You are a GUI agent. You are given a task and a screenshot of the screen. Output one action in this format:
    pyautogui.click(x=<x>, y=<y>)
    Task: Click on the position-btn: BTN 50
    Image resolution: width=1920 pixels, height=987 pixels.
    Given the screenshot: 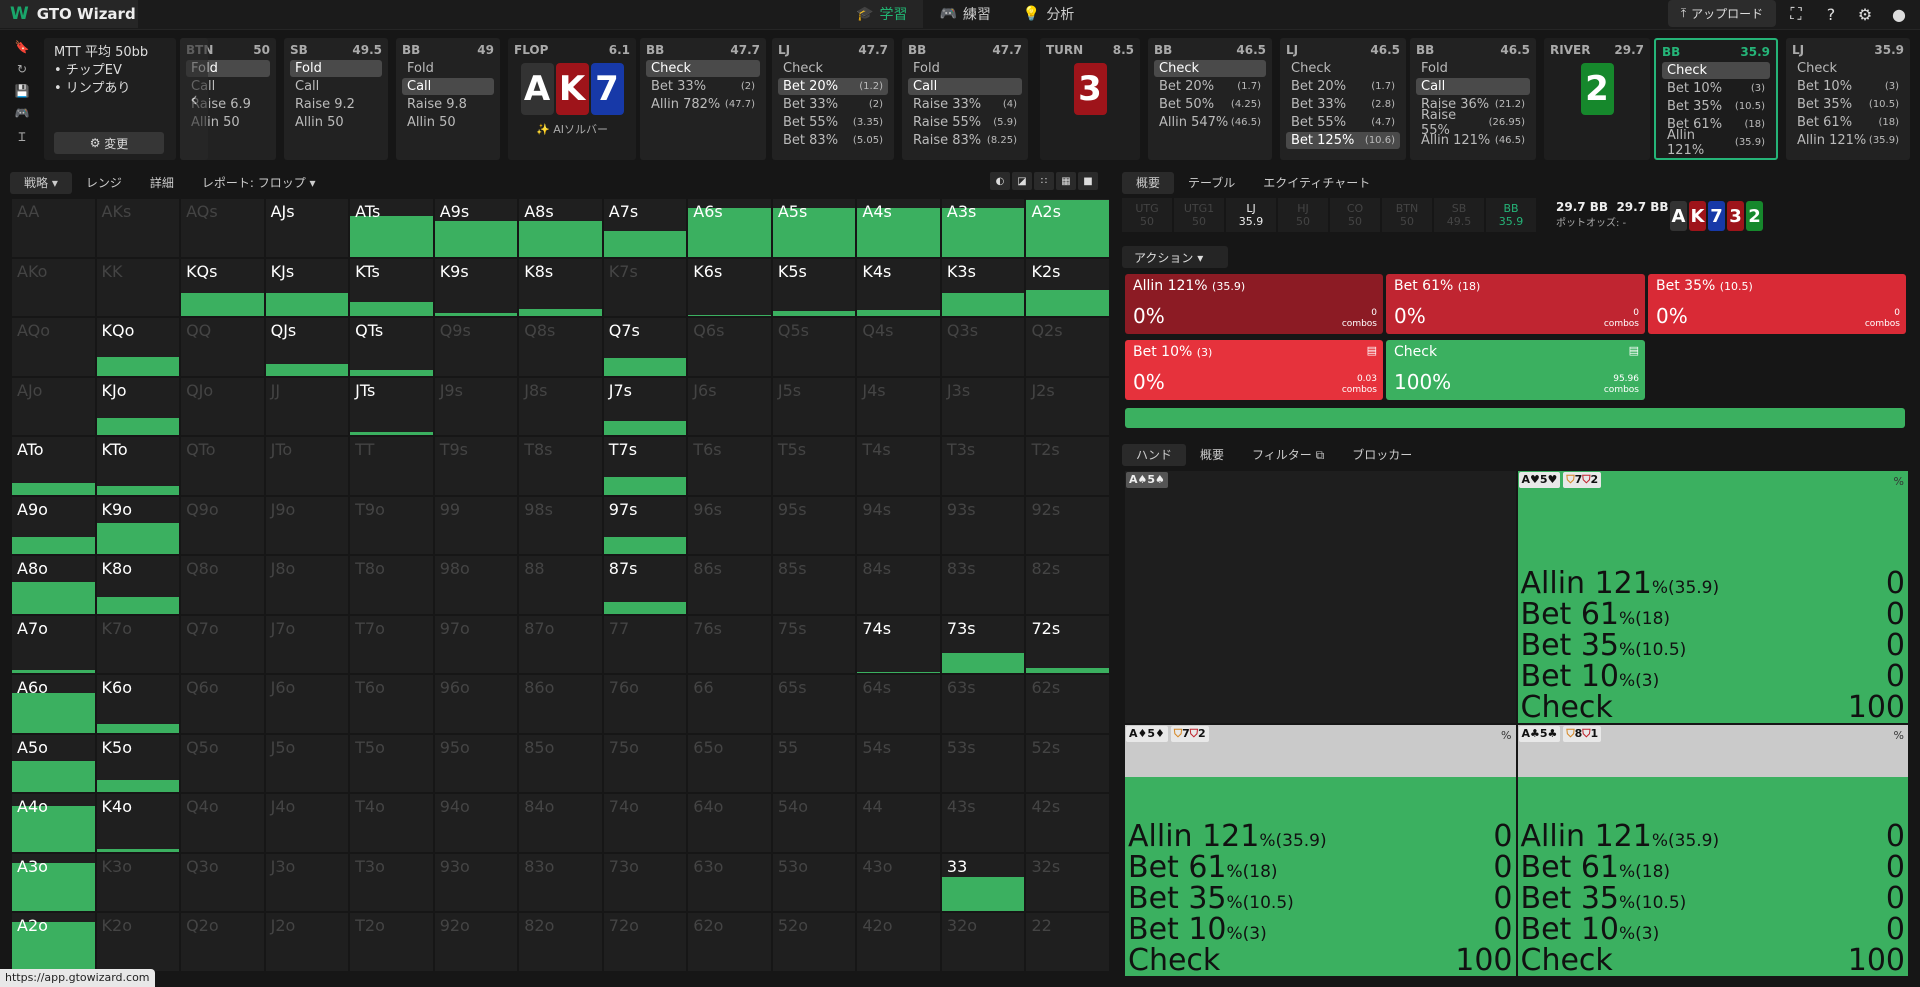 What is the action you would take?
    pyautogui.click(x=1407, y=215)
    